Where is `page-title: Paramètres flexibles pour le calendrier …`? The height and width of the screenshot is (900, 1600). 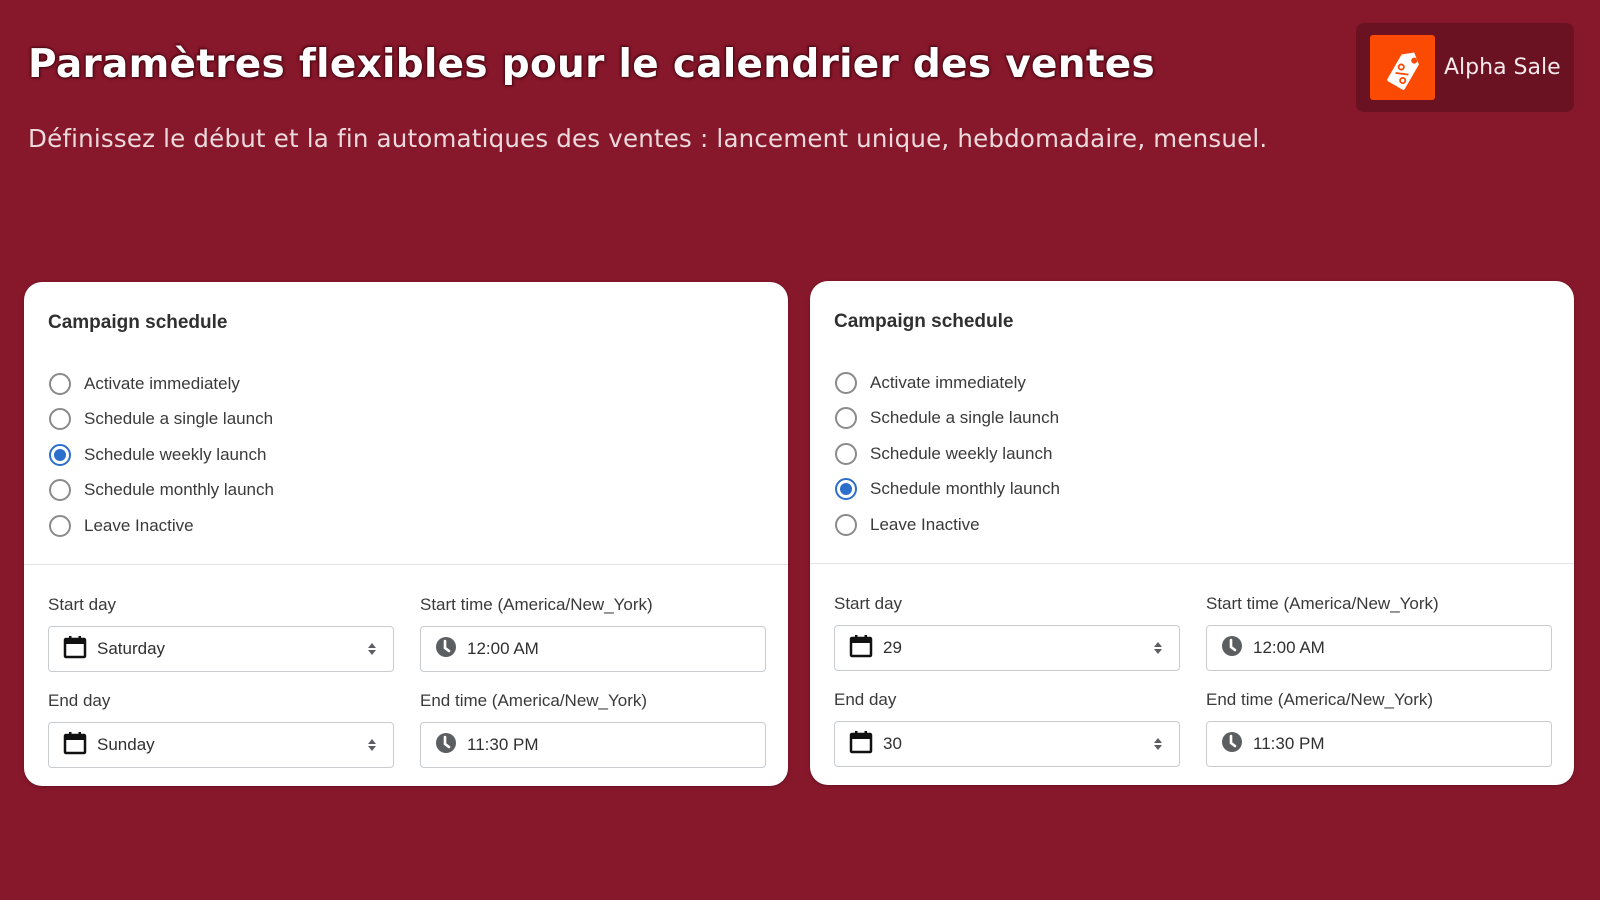 page-title: Paramètres flexibles pour le calendrier … is located at coordinates (592, 64).